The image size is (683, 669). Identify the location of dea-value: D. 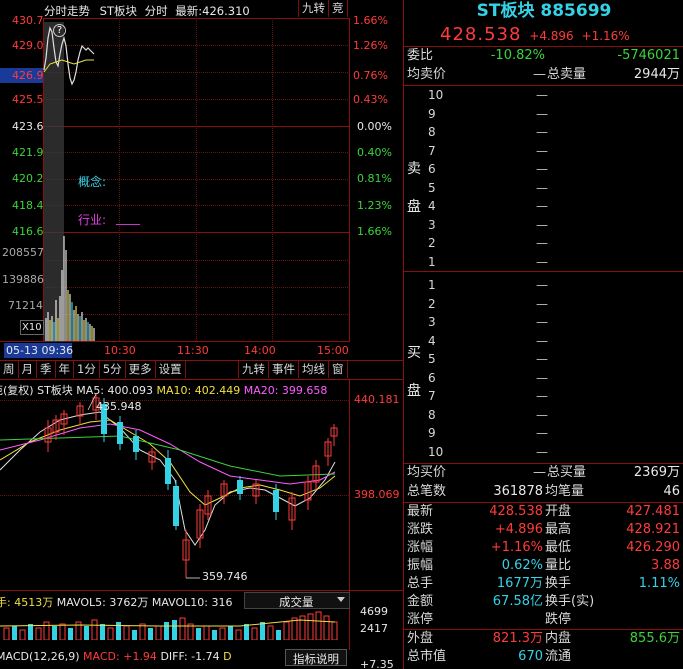
(227, 656).